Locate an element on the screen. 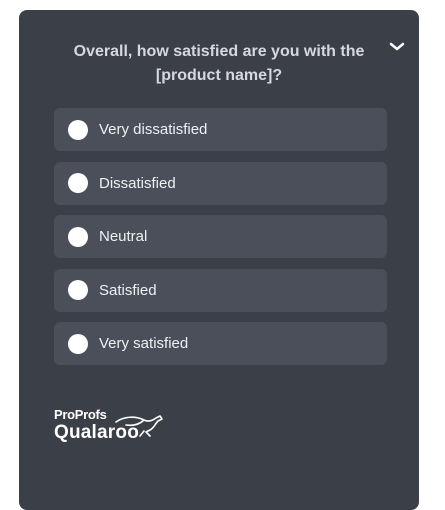 This screenshot has height=510, width=445. option-label: Neutral is located at coordinates (123, 236).